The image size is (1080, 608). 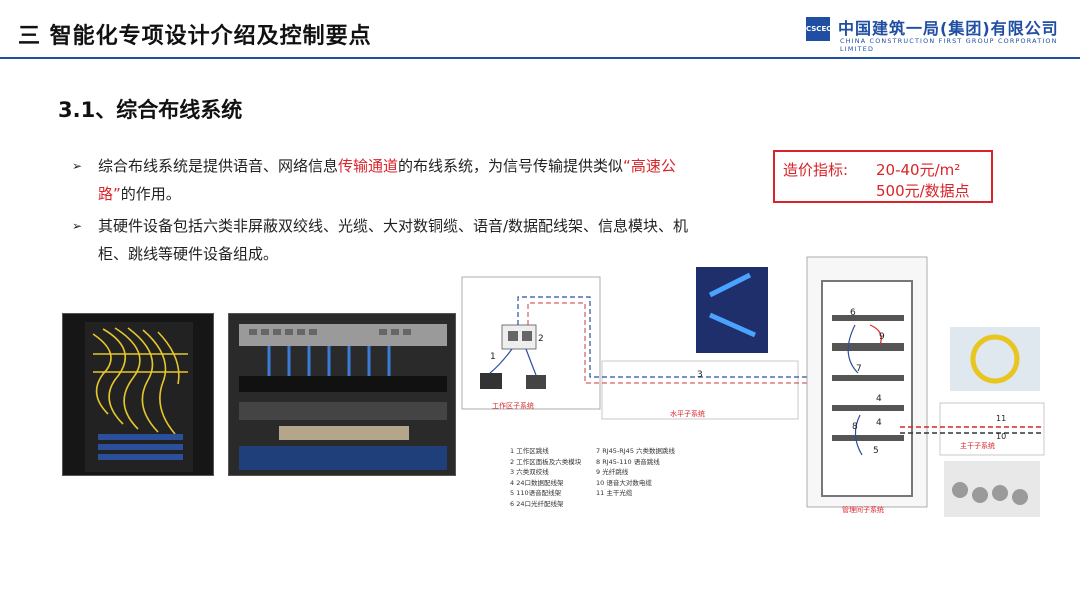 I want to click on cost-value-point: 500元/数据点, so click(x=923, y=191).